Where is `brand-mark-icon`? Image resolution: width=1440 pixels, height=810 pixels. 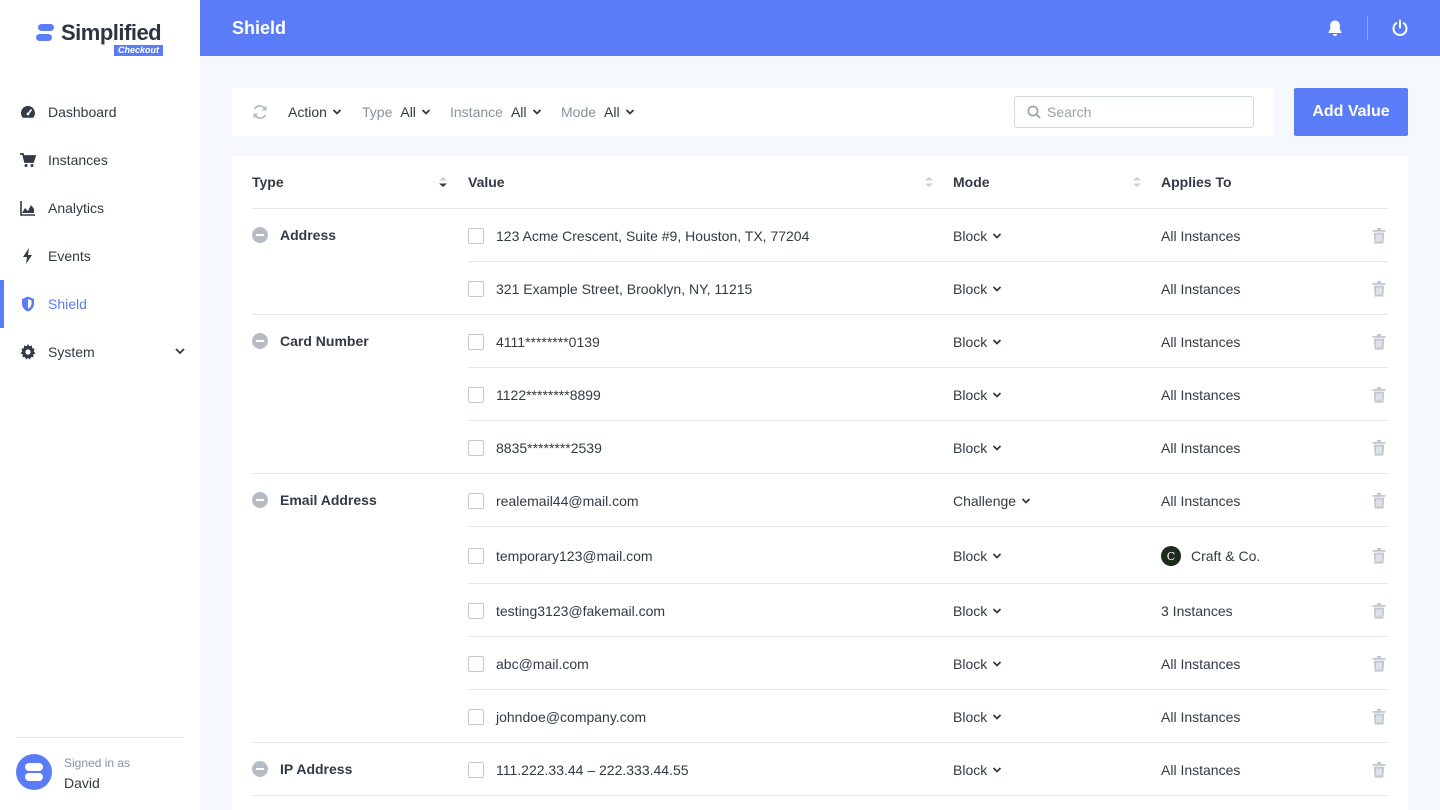 brand-mark-icon is located at coordinates (46, 33).